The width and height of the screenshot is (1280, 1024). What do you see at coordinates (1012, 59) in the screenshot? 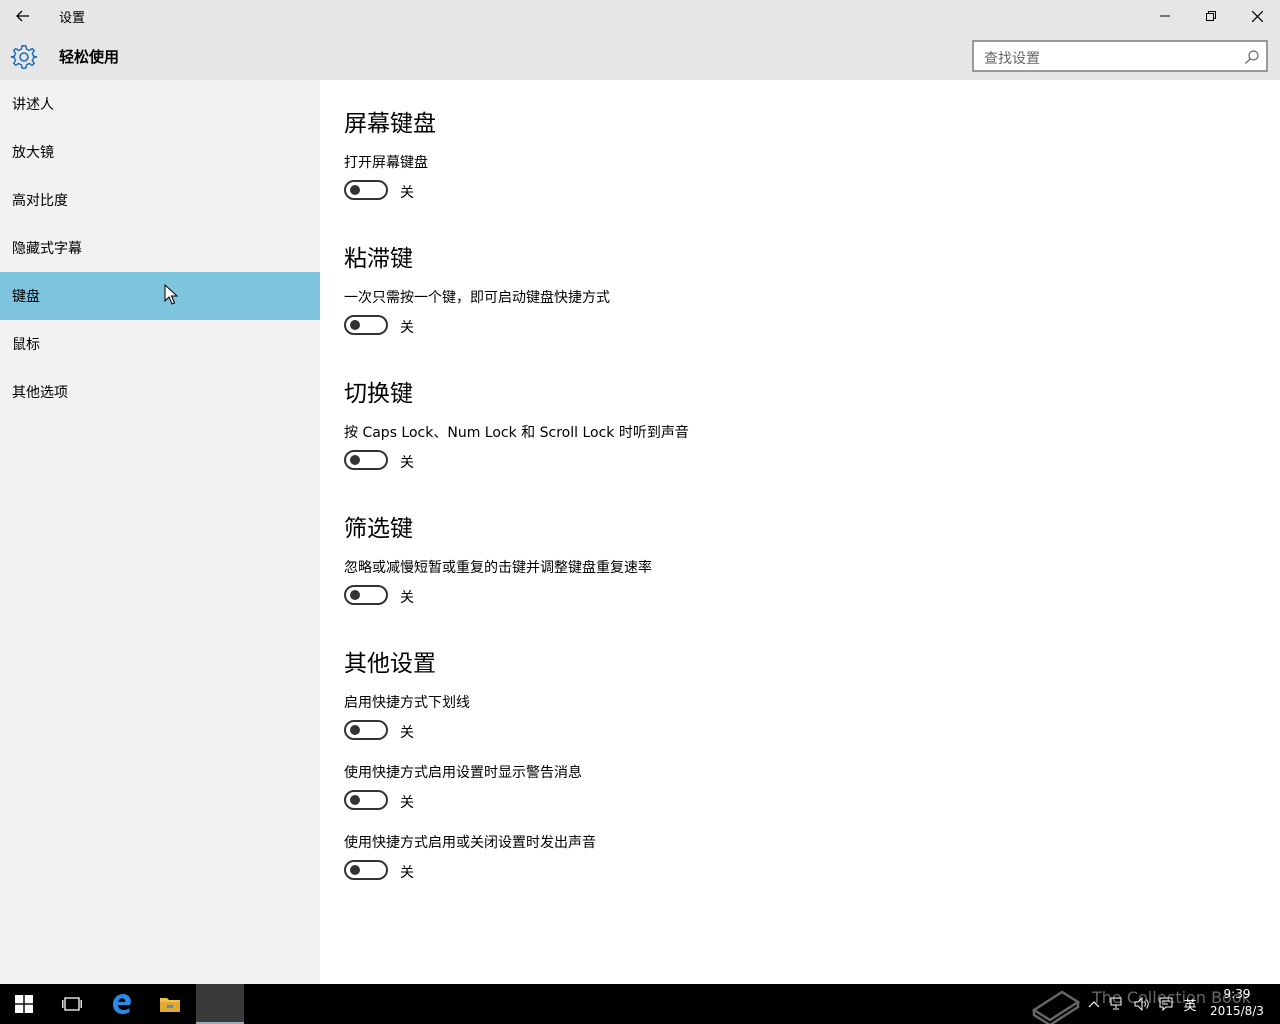
I see `search-placeholder: 查找设置` at bounding box center [1012, 59].